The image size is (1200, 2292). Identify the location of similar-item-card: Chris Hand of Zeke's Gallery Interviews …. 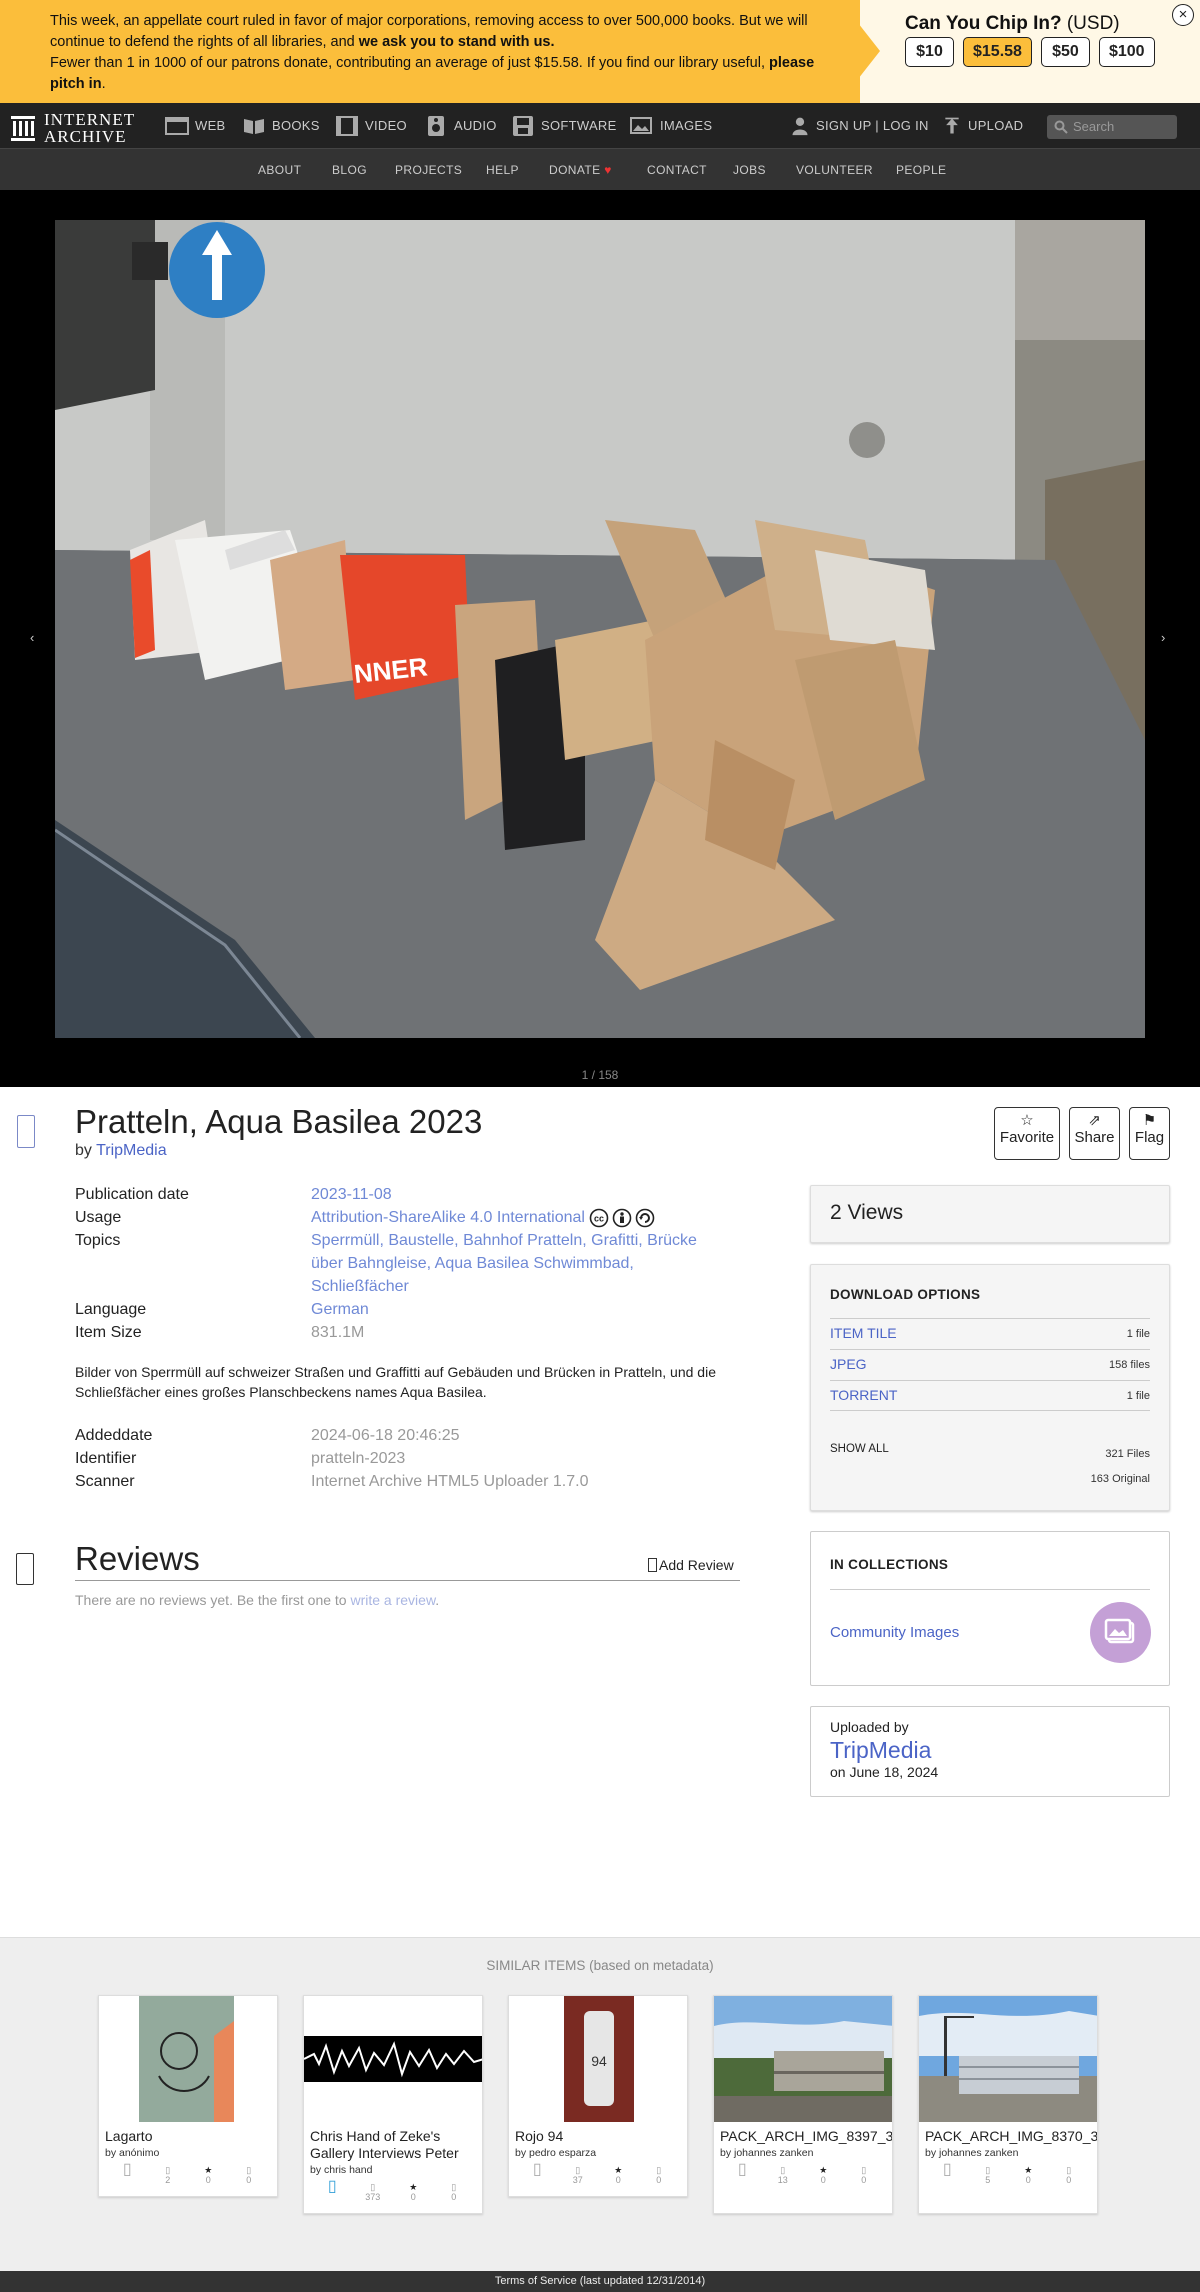
(393, 2104).